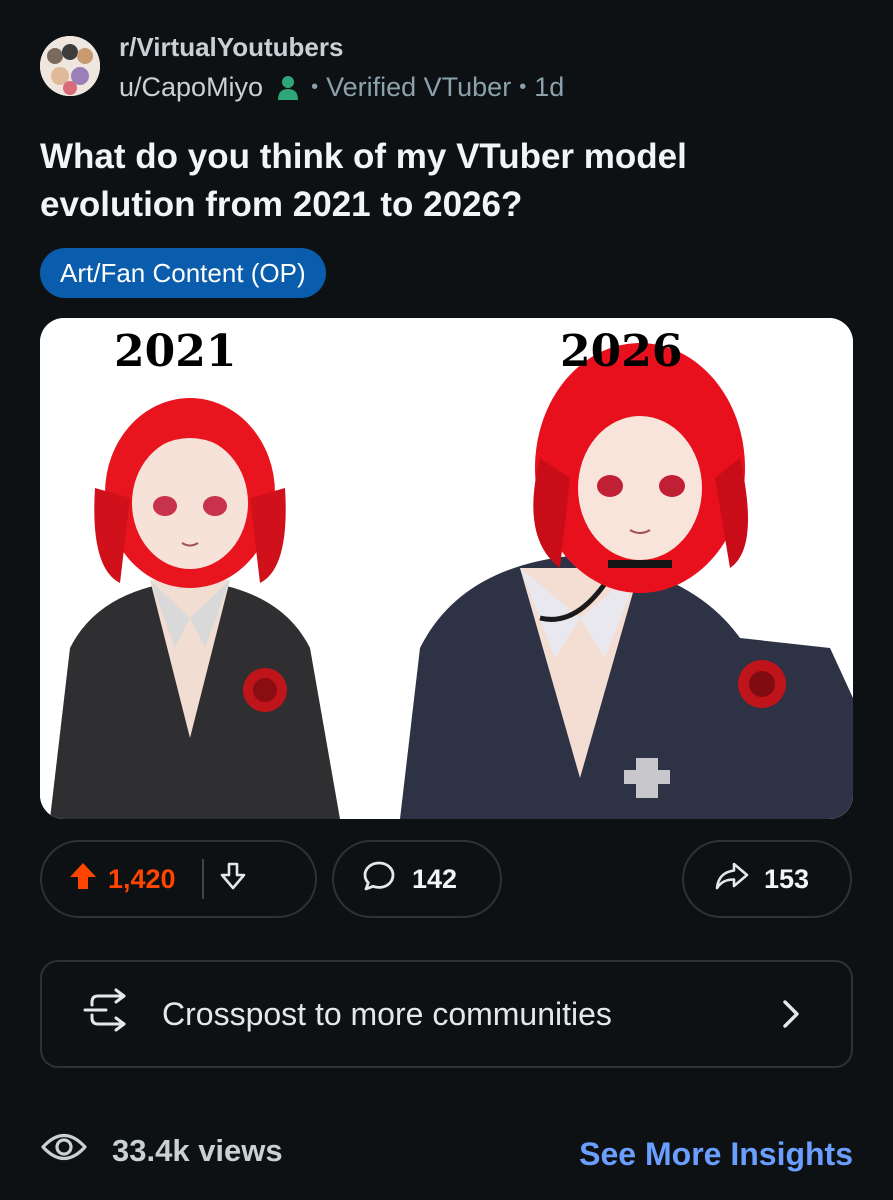  Describe the element at coordinates (446, 1155) in the screenshot. I see `post-footer: 33.4k views See More Insights` at that location.